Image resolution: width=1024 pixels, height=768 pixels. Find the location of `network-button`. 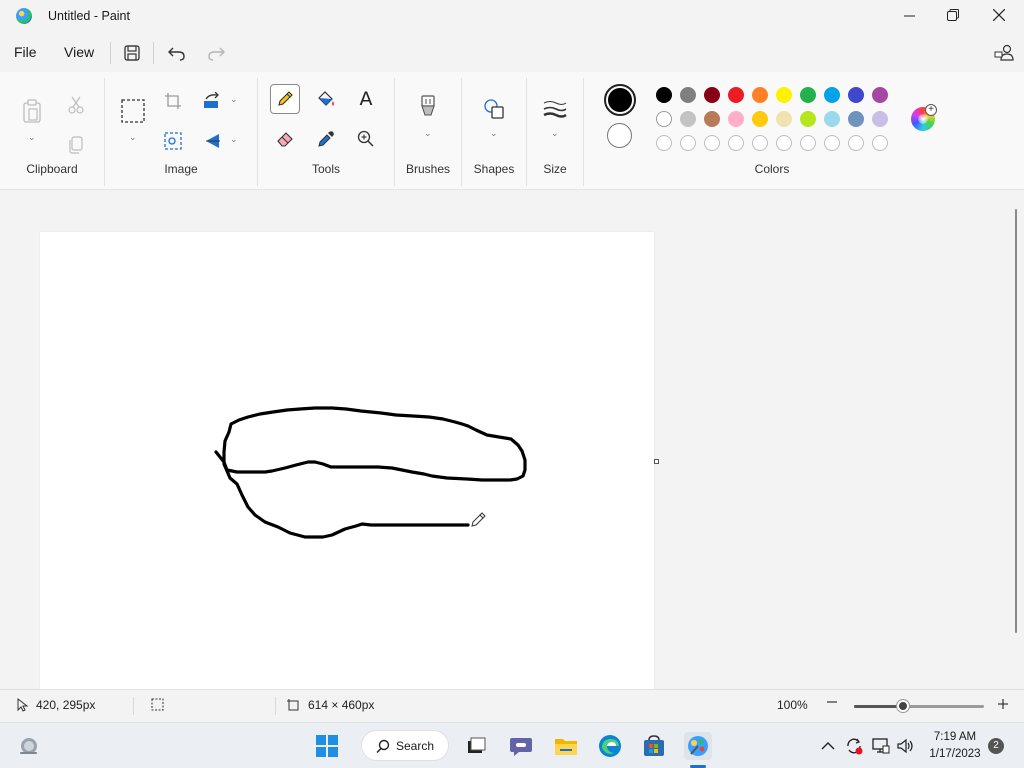

network-button is located at coordinates (881, 746).